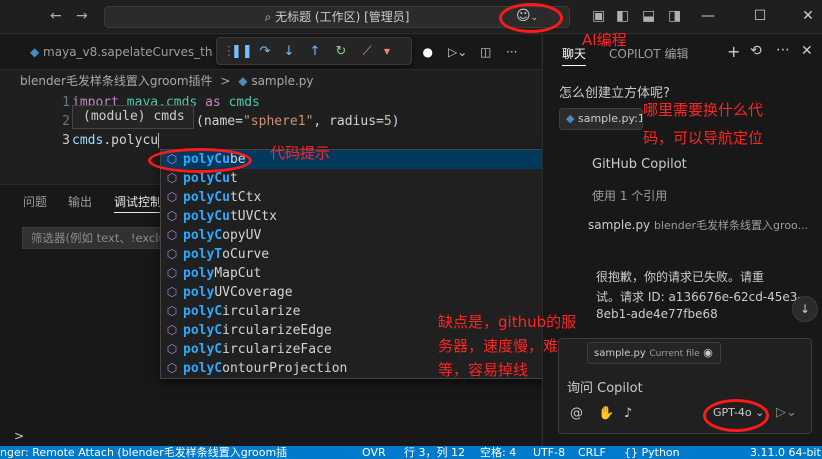  Describe the element at coordinates (808, 16) in the screenshot. I see `close-button: ✕` at that location.